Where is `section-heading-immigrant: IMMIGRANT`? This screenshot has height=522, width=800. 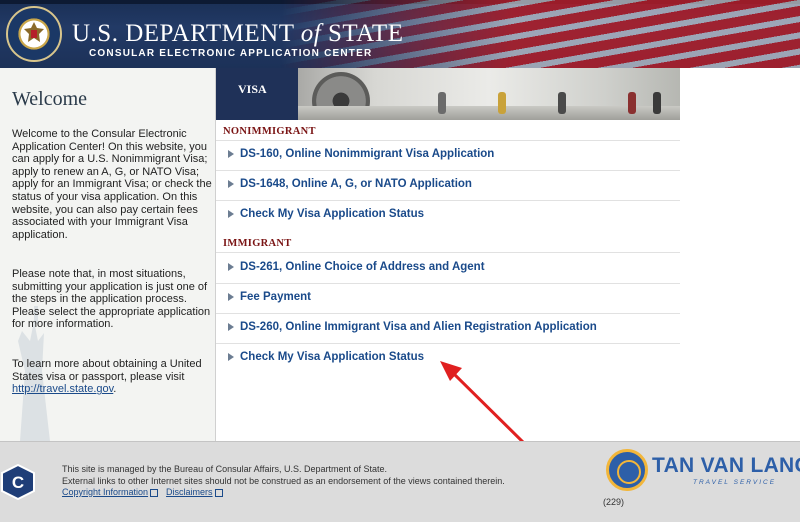 section-heading-immigrant: IMMIGRANT is located at coordinates (257, 243).